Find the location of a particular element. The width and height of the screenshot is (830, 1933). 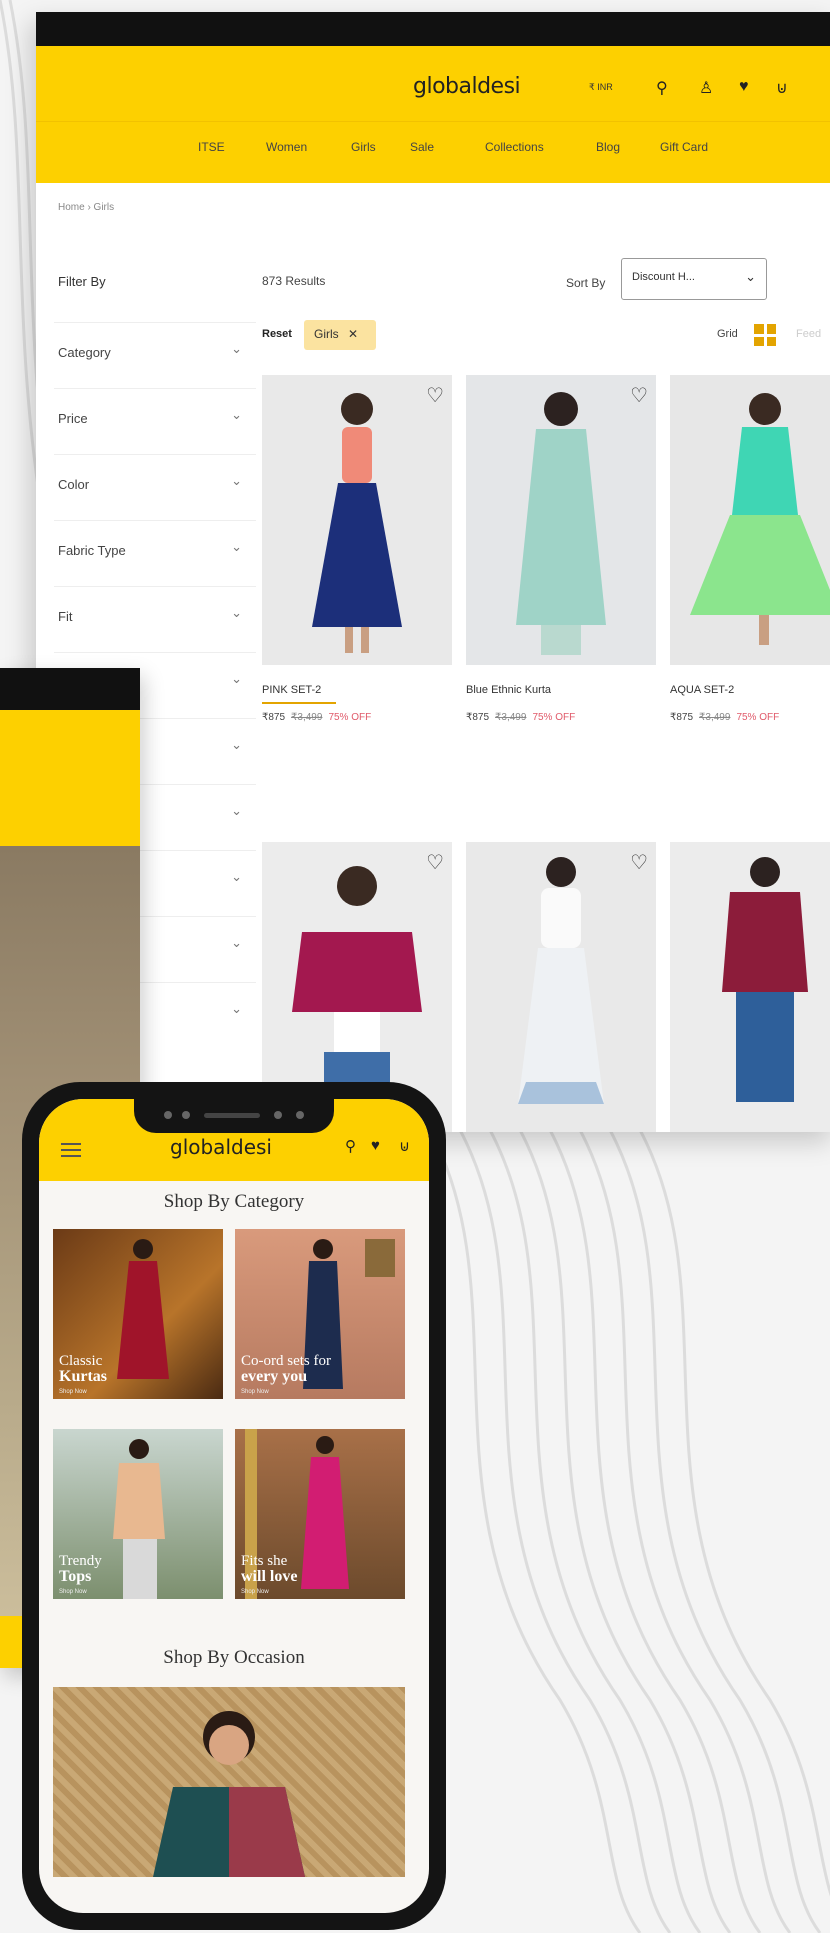

user-icon: ♙ is located at coordinates (706, 88).